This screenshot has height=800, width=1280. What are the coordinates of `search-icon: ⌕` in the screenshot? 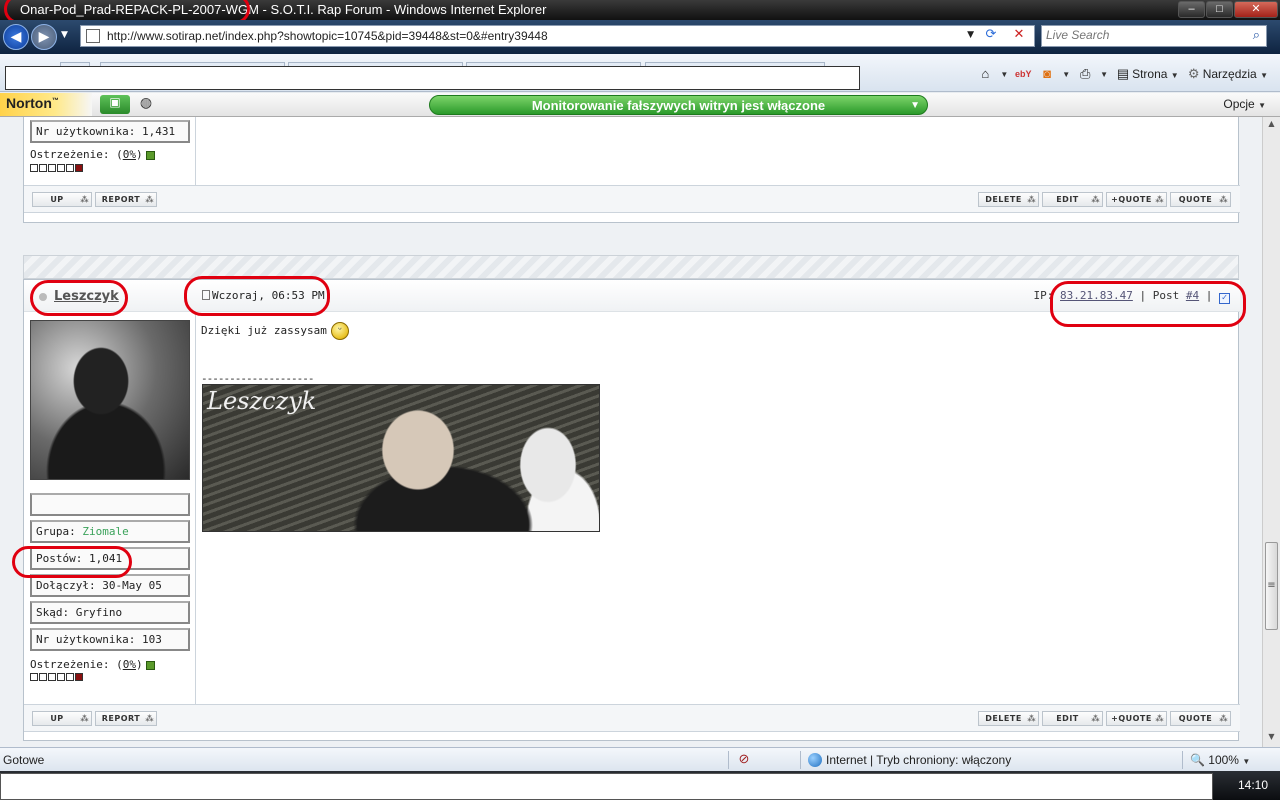 It's located at (1256, 35).